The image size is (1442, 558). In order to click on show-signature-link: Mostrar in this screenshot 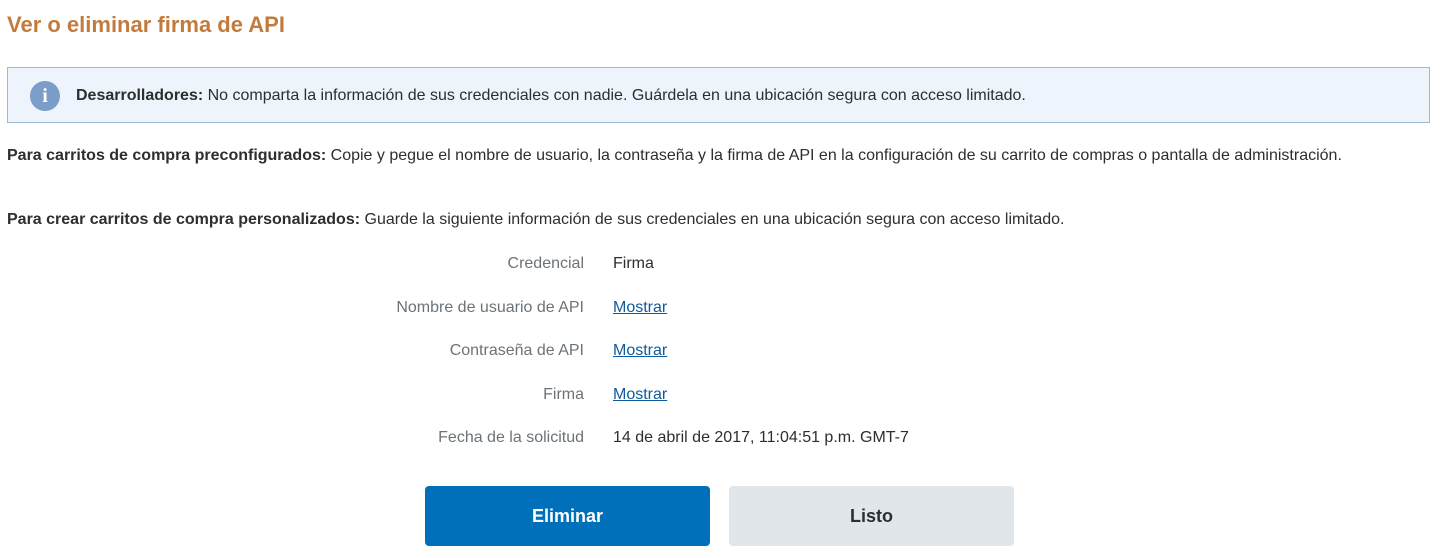, I will do `click(640, 395)`.